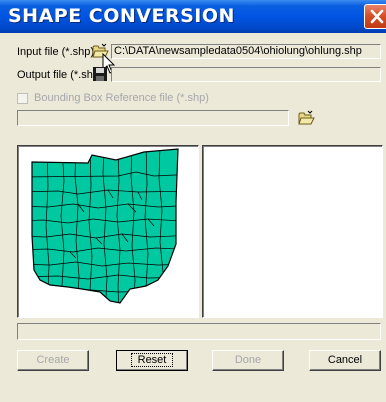 Image resolution: width=386 pixels, height=402 pixels. Describe the element at coordinates (105, 226) in the screenshot. I see `ohio-counties-map` at that location.